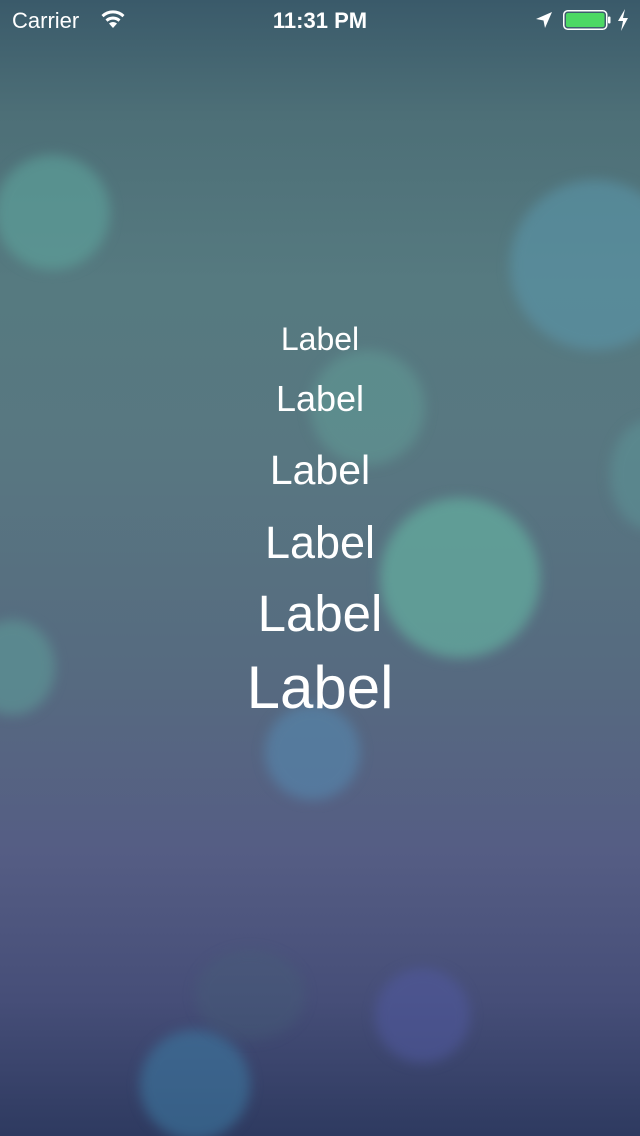 This screenshot has width=640, height=1136. What do you see at coordinates (320, 687) in the screenshot?
I see `label-6: Label` at bounding box center [320, 687].